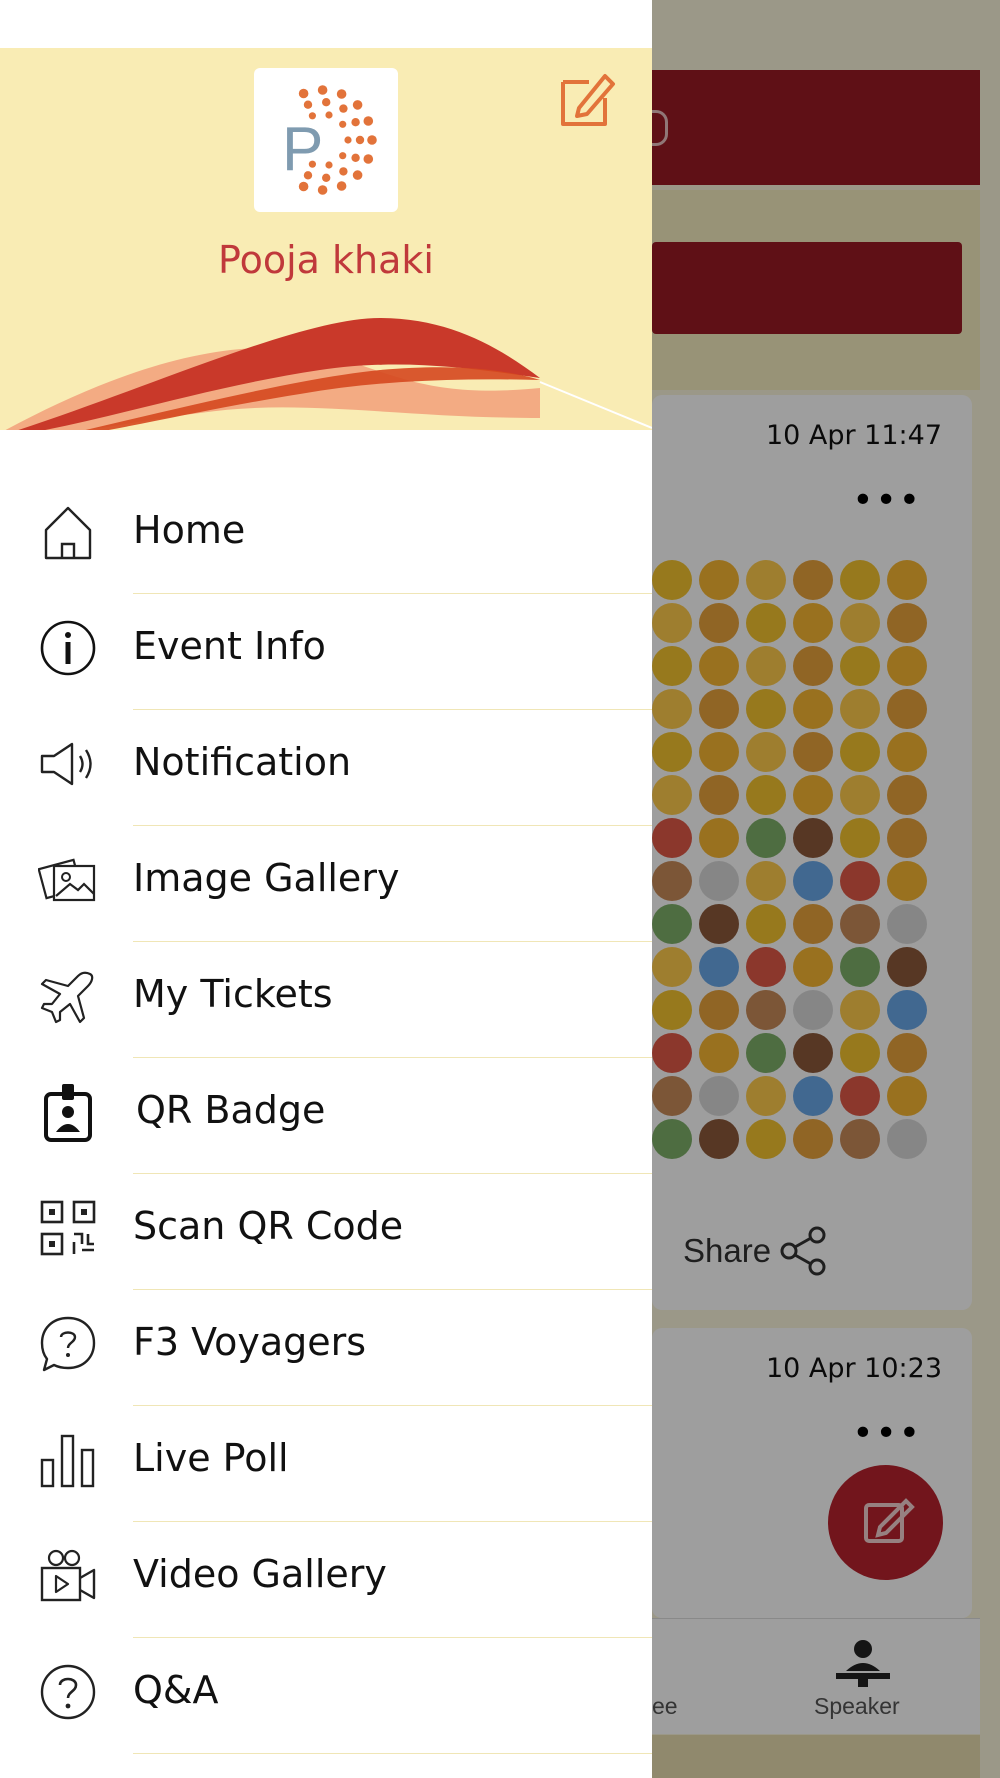  Describe the element at coordinates (68, 1576) in the screenshot. I see `video-camera-icon` at that location.